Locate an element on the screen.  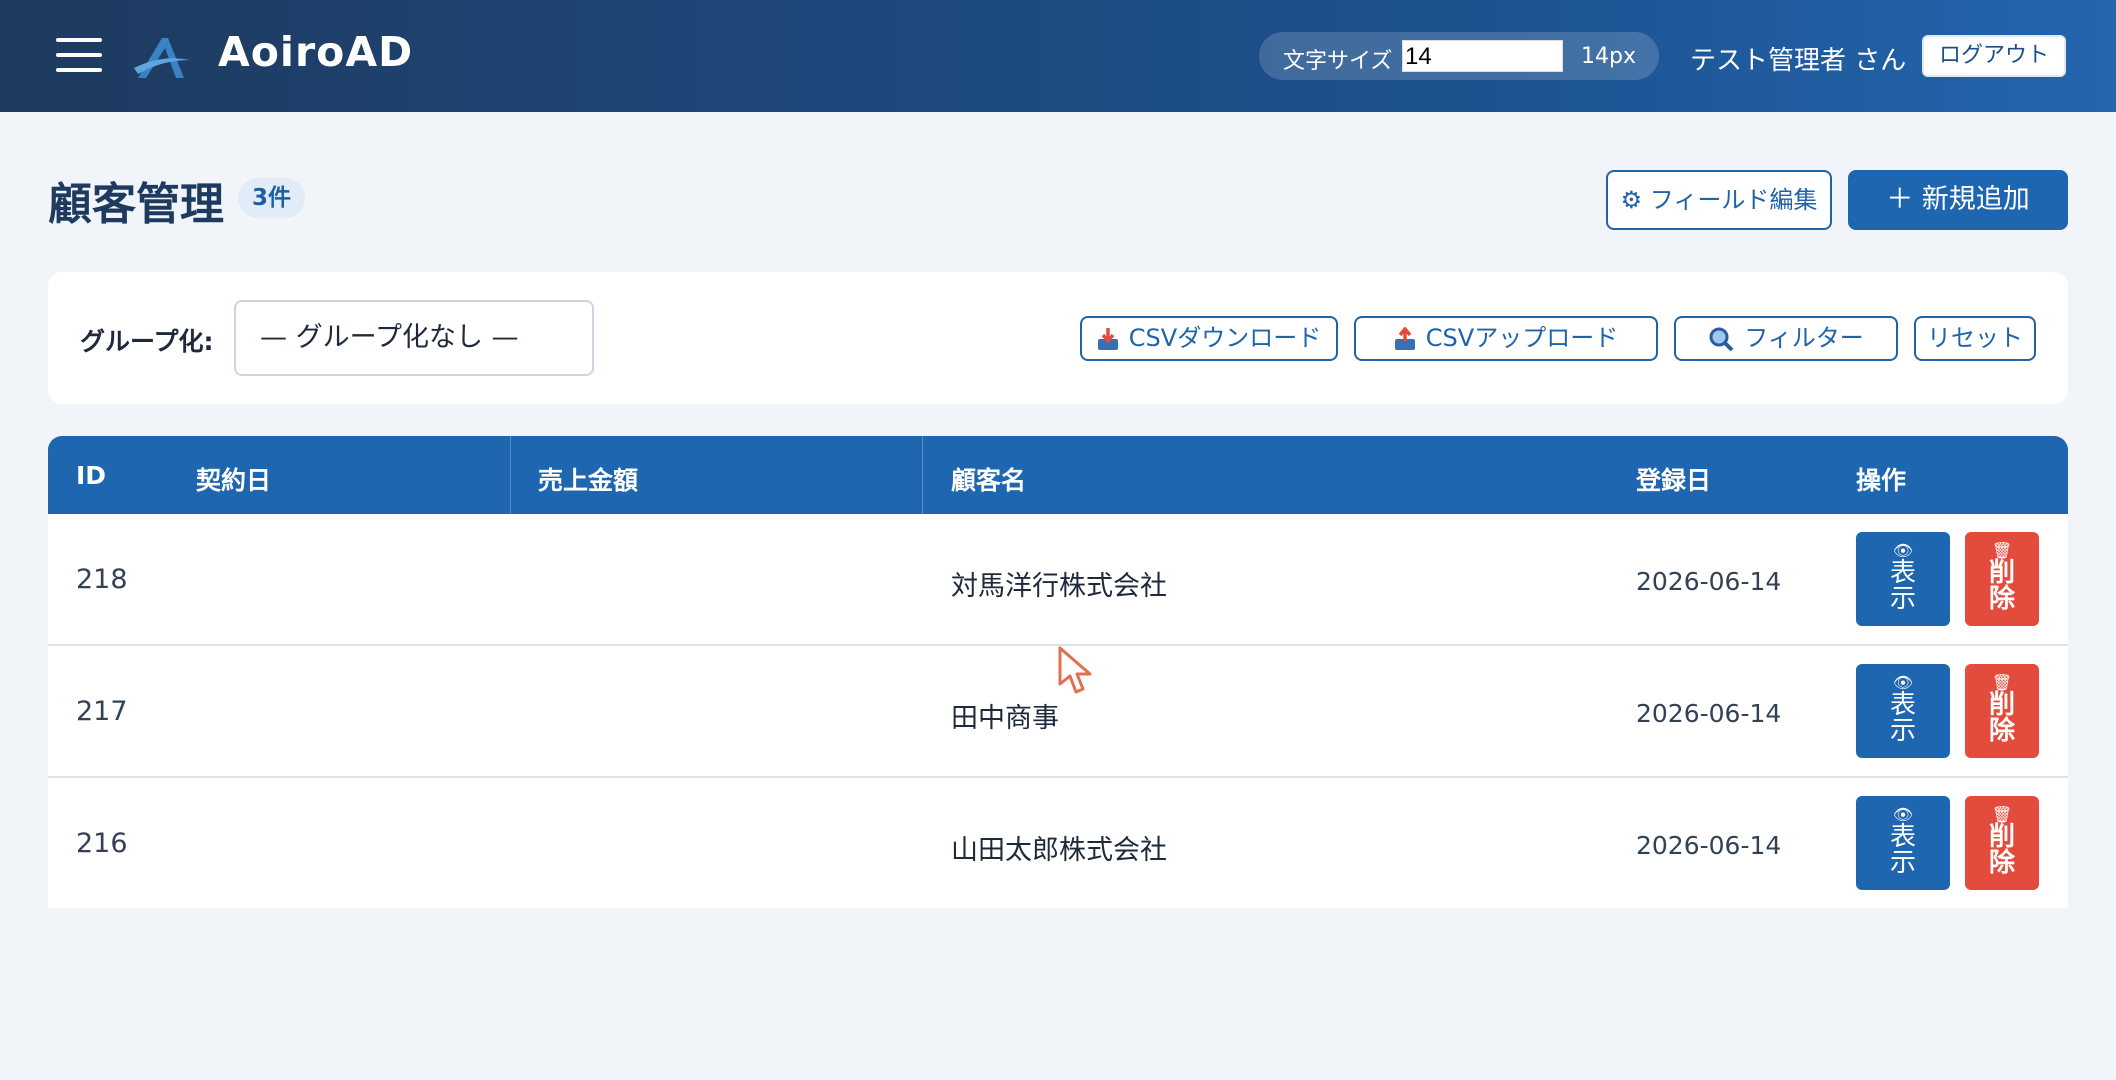
download-icon is located at coordinates (1107, 339).